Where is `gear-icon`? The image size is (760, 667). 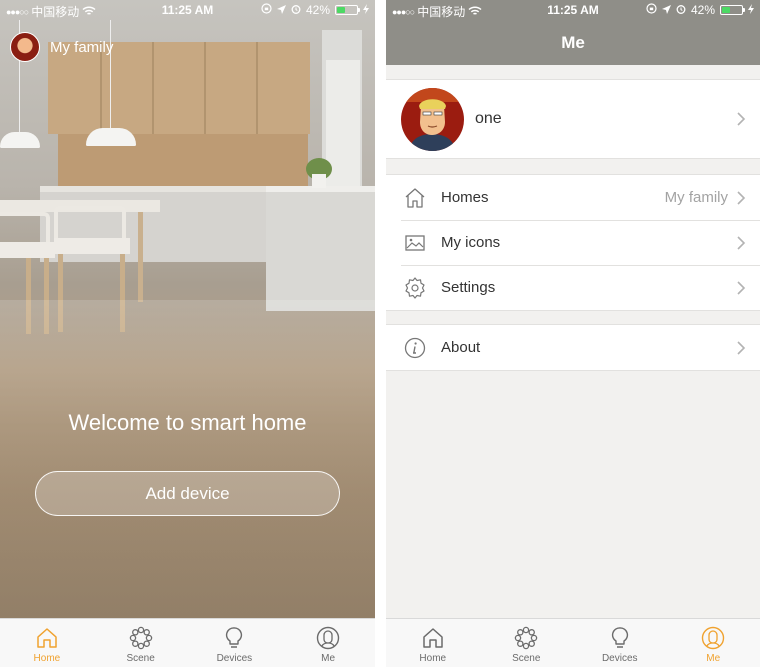 gear-icon is located at coordinates (415, 287).